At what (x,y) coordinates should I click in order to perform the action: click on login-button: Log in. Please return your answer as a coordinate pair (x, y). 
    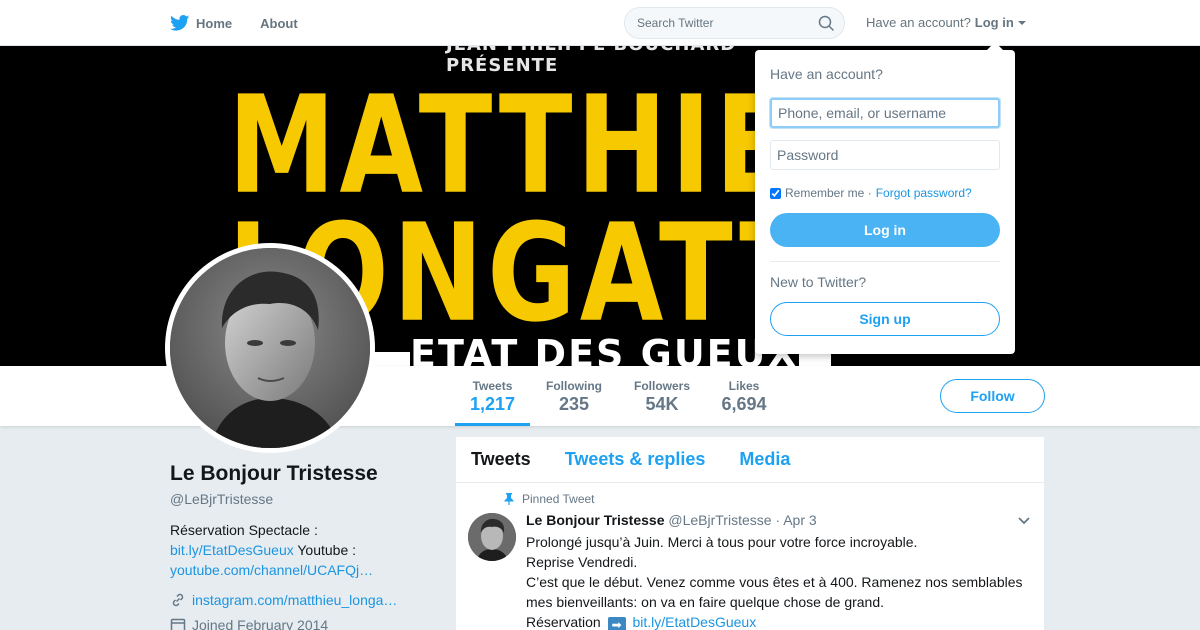
    Looking at the image, I should click on (885, 230).